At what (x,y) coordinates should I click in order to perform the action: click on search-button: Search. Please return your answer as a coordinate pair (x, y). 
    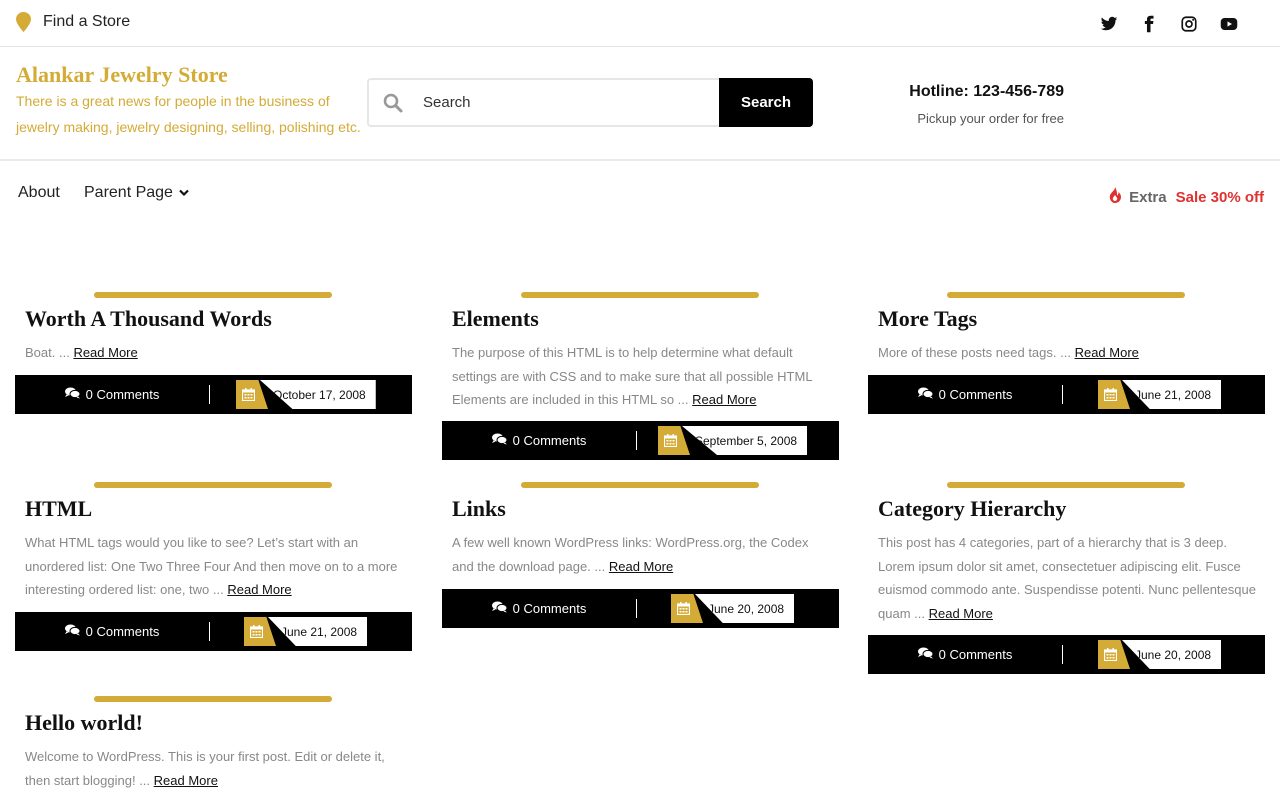
    Looking at the image, I should click on (766, 102).